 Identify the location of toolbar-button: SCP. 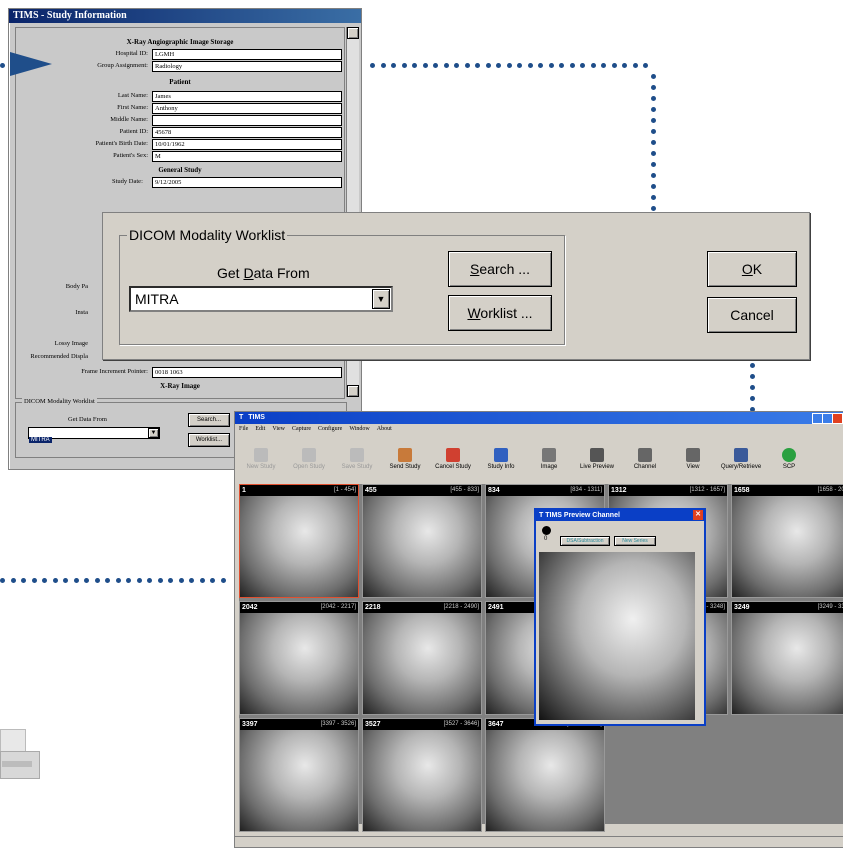
(789, 459).